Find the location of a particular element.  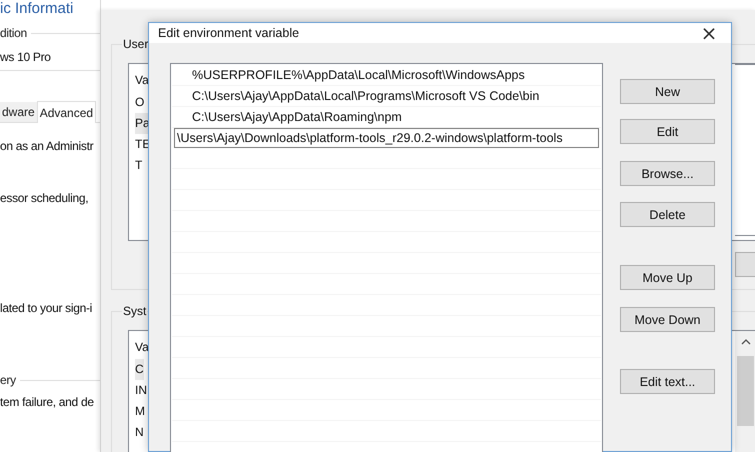

dialog-button: Move Up is located at coordinates (667, 277).